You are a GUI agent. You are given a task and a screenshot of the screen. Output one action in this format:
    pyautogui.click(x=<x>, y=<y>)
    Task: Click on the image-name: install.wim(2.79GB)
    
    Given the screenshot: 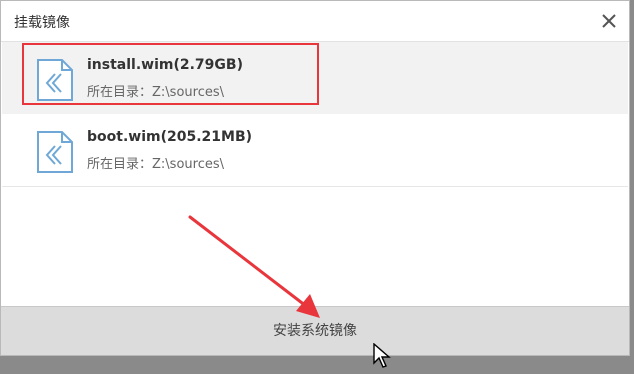 What is the action you would take?
    pyautogui.click(x=165, y=65)
    